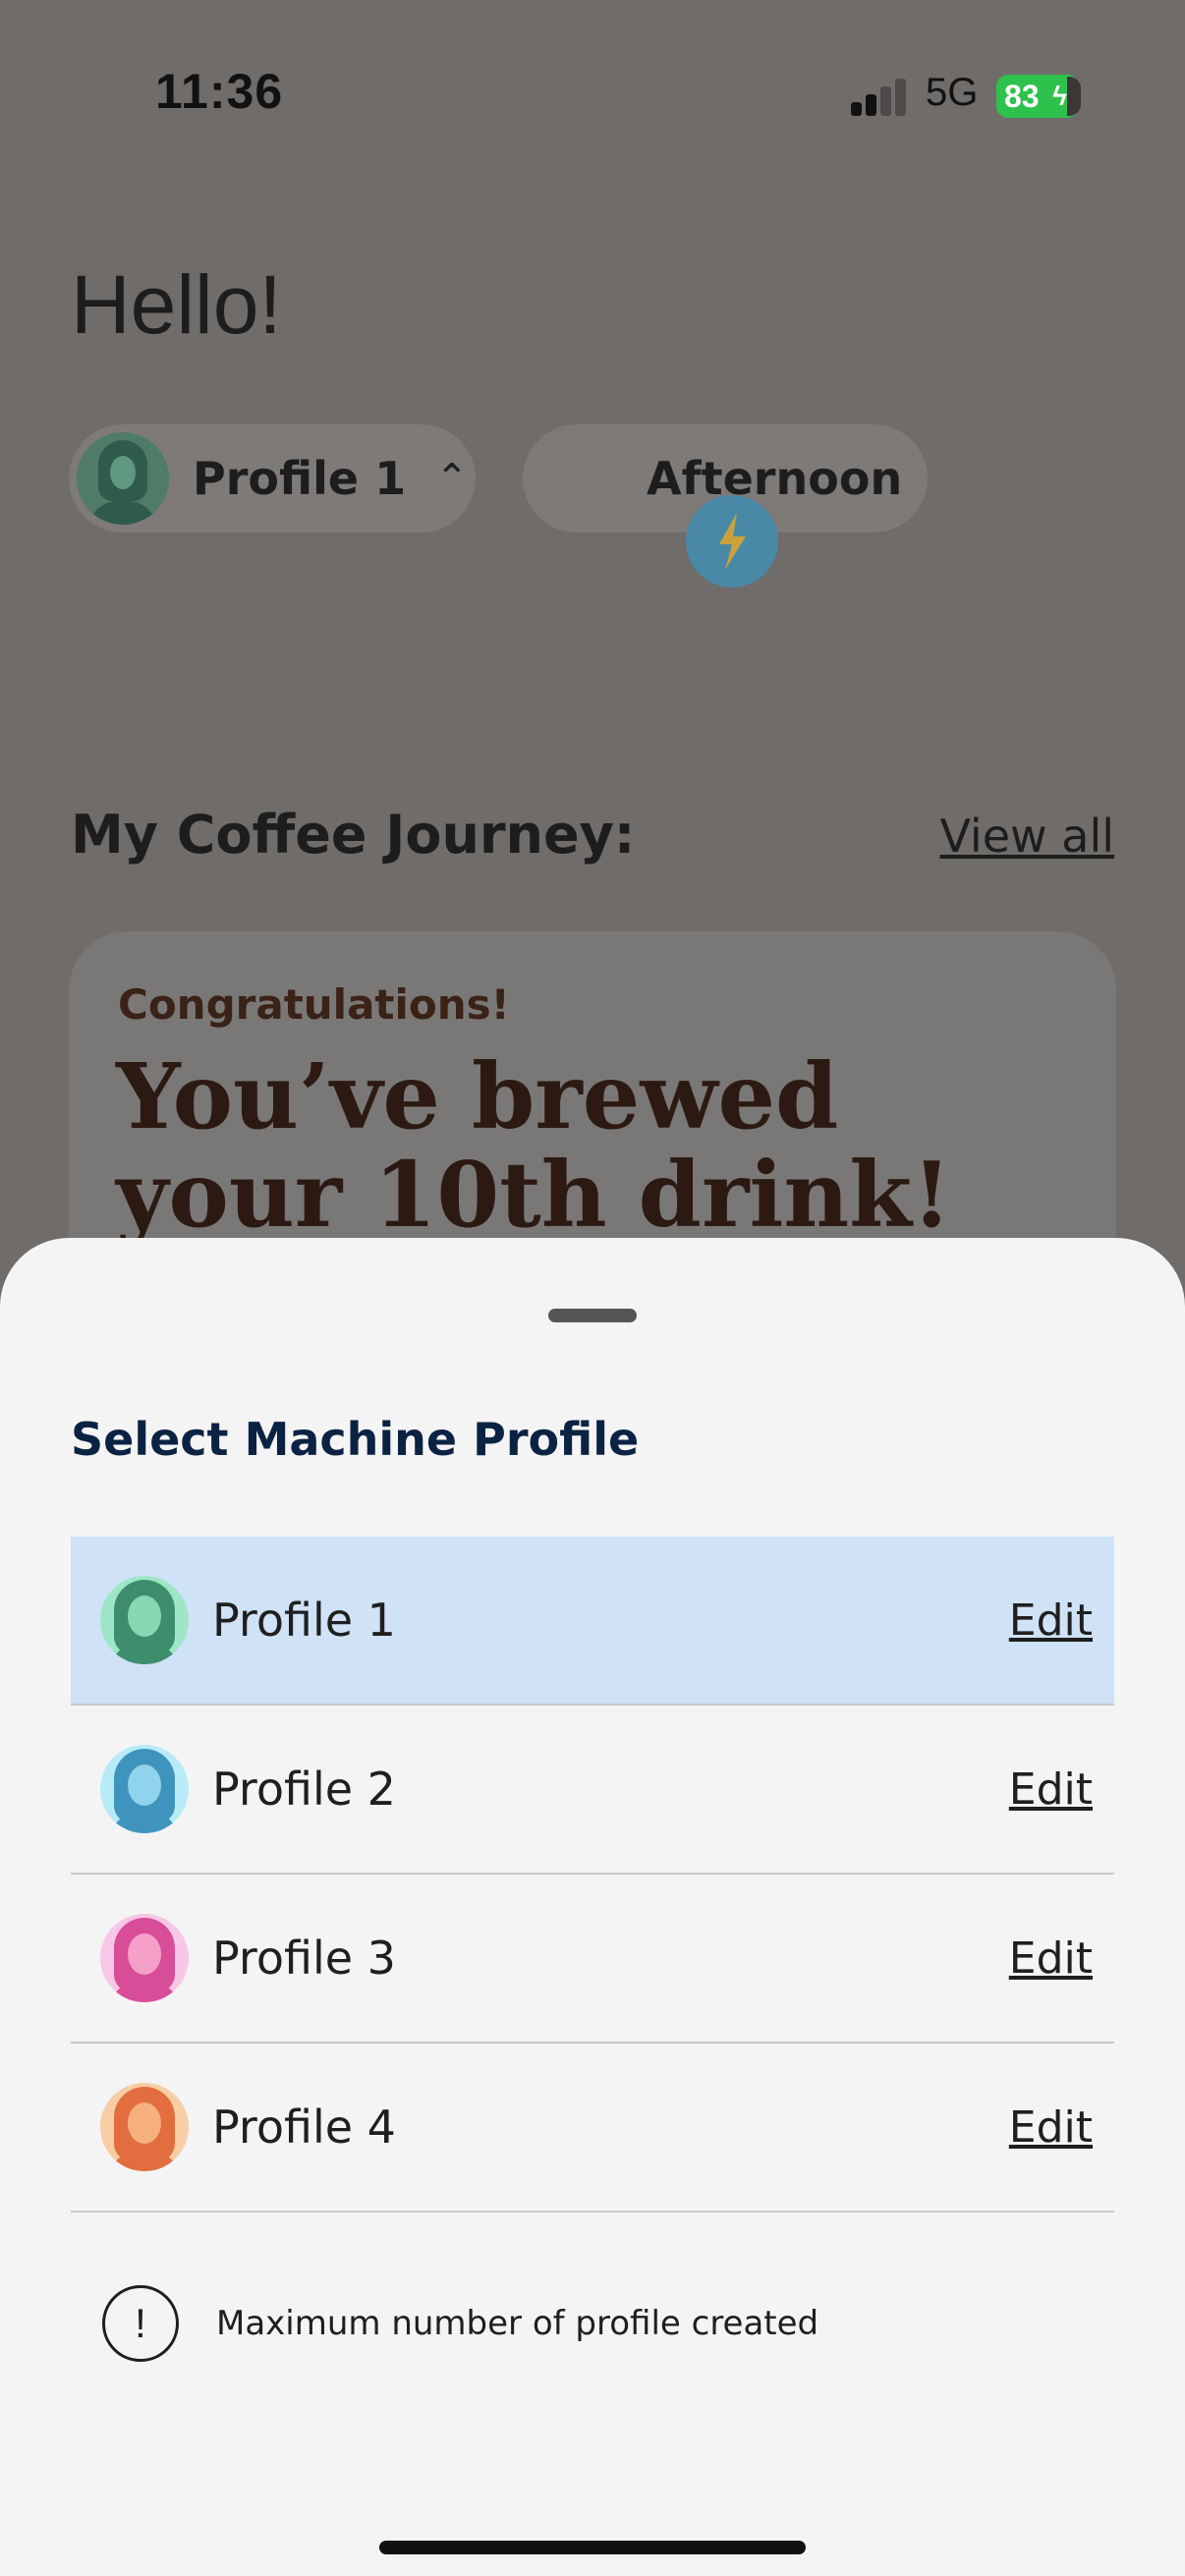 The image size is (1185, 2576). What do you see at coordinates (592, 1315) in the screenshot?
I see `sheet-drag-handle` at bounding box center [592, 1315].